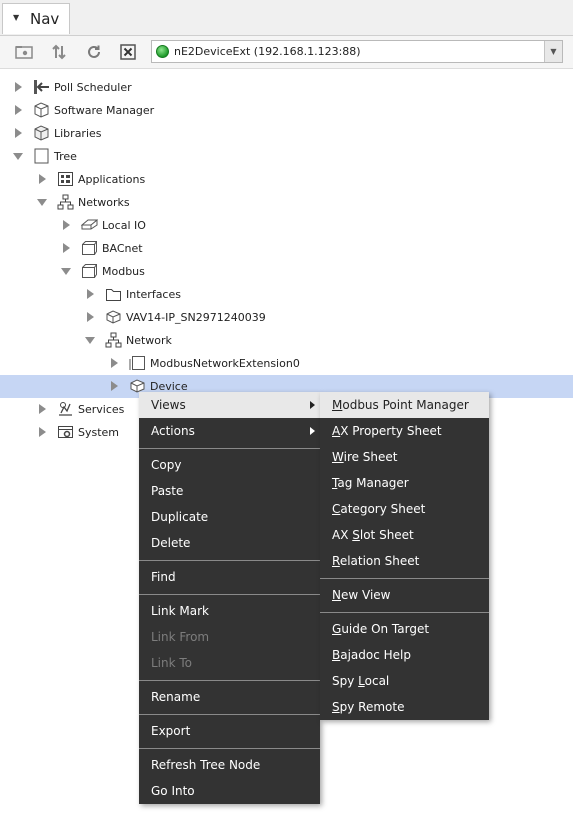 This screenshot has width=573, height=828. I want to click on tree-node-modbusnetworkextension0: ModbusNetworkExtension0, so click(286, 363).